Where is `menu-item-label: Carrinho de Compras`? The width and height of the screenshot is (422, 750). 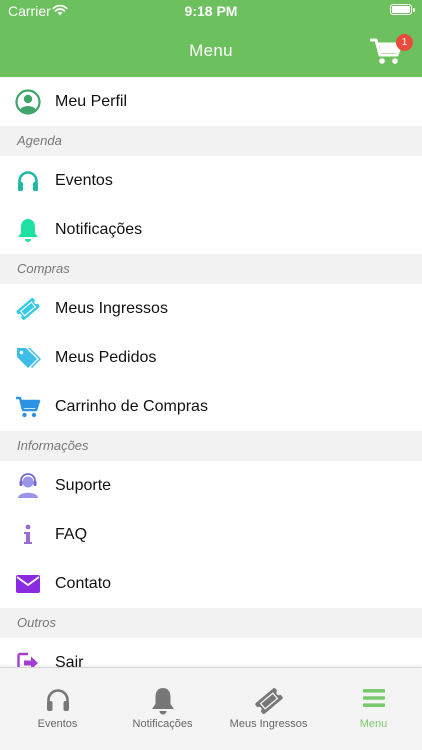 menu-item-label: Carrinho de Compras is located at coordinates (131, 406).